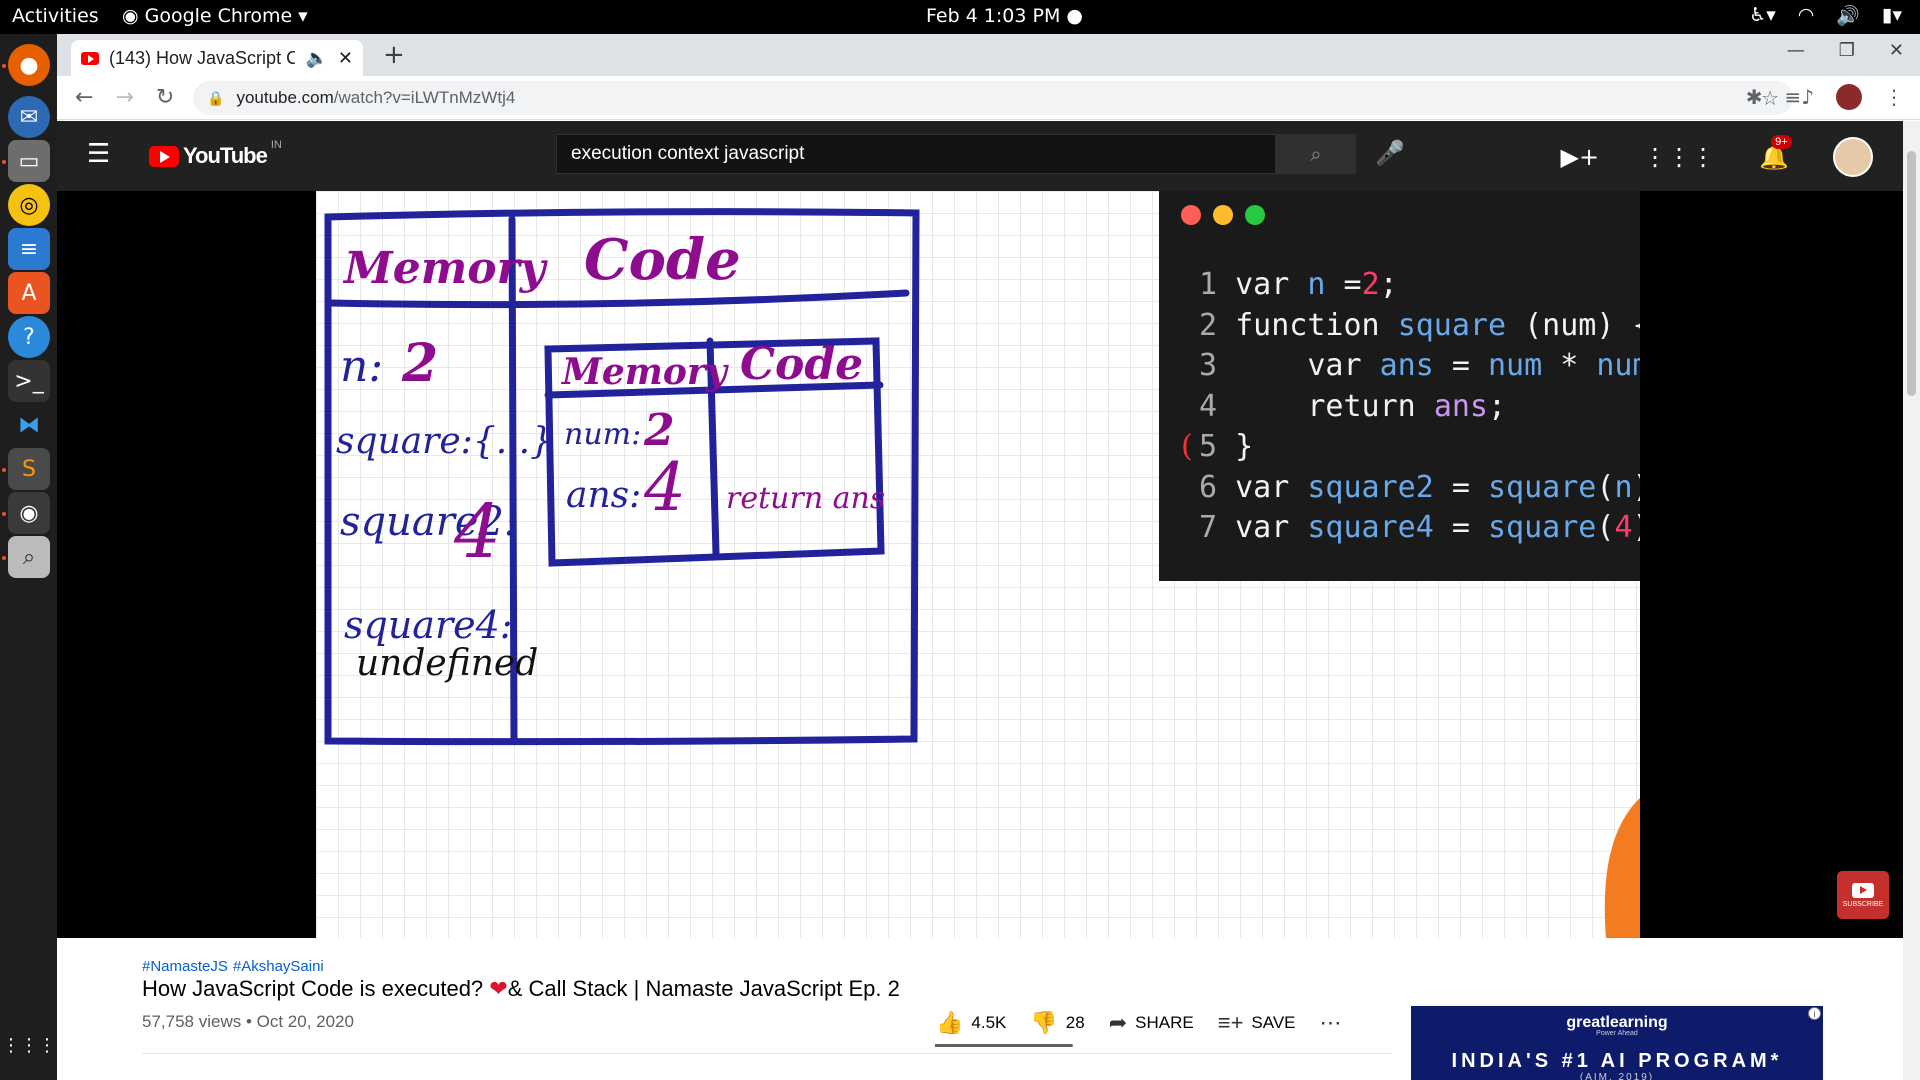 The image size is (1920, 1080). What do you see at coordinates (29, 513) in the screenshot?
I see `chrome-dock-icon: ◉` at bounding box center [29, 513].